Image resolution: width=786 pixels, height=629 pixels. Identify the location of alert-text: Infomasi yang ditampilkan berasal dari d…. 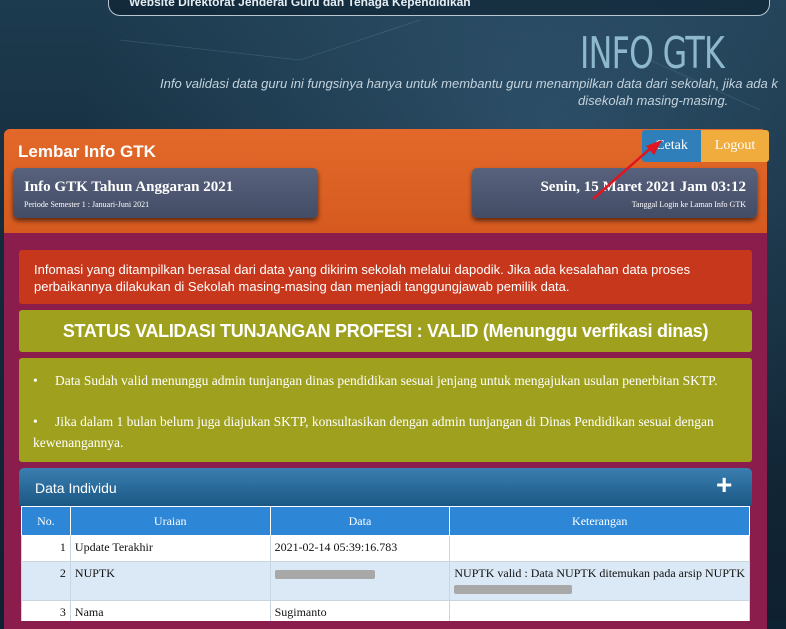
(362, 278).